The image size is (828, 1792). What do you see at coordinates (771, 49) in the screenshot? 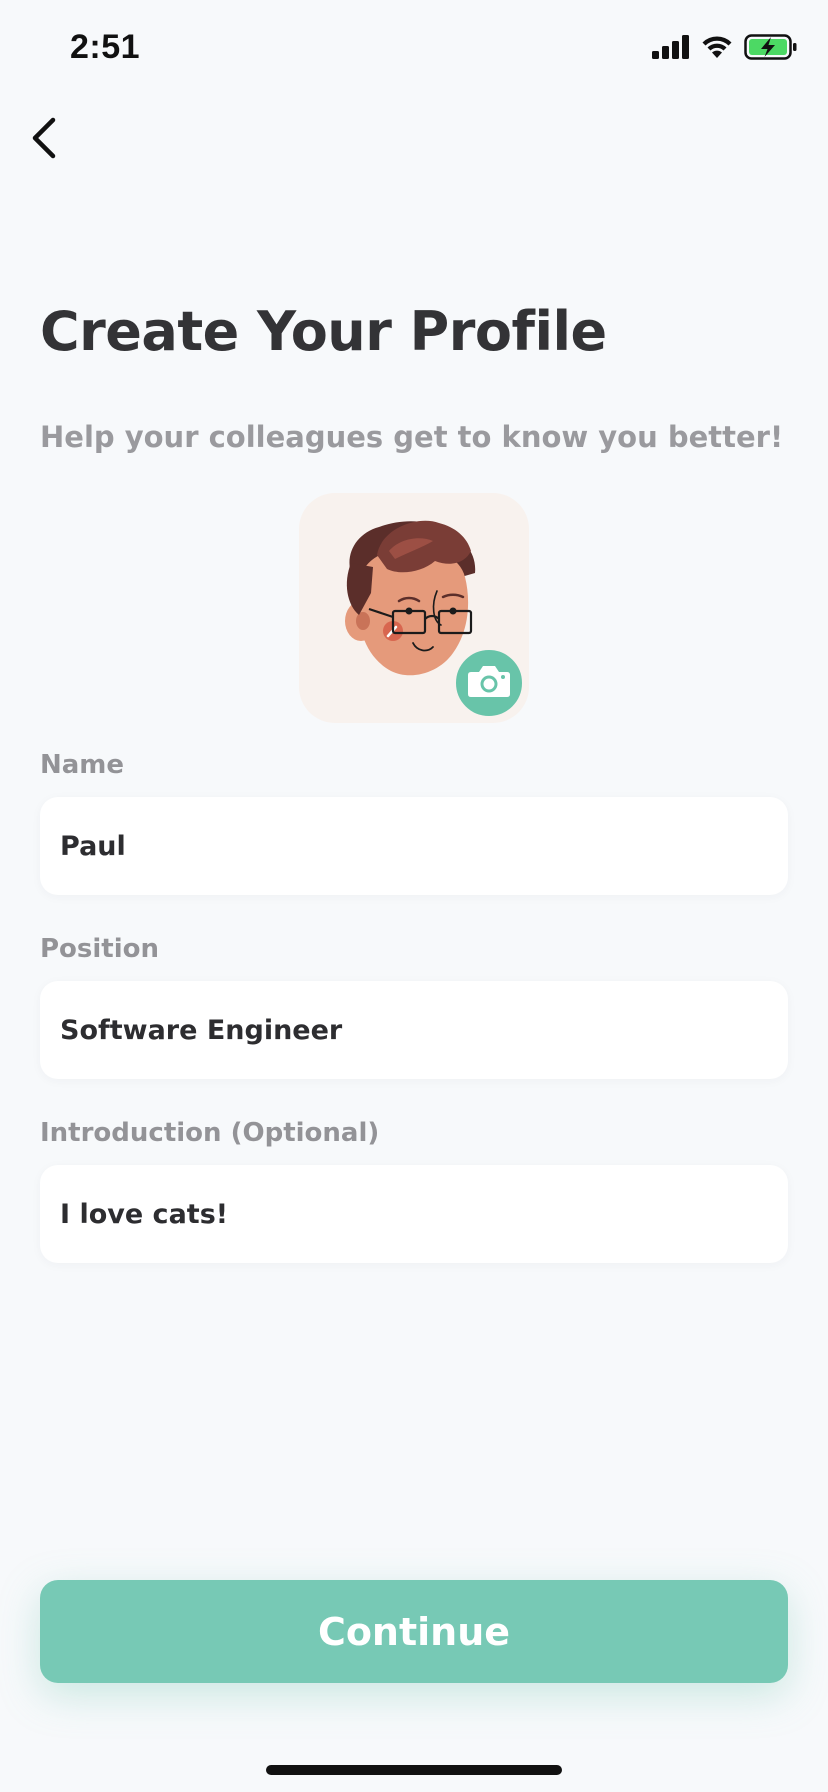
I see `battery-charging-icon` at bounding box center [771, 49].